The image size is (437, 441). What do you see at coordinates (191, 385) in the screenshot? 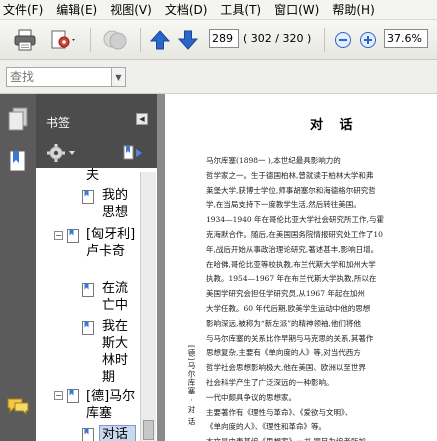
I see `page-side-running-head: [德]马尔库塞 · 对 话` at bounding box center [191, 385].